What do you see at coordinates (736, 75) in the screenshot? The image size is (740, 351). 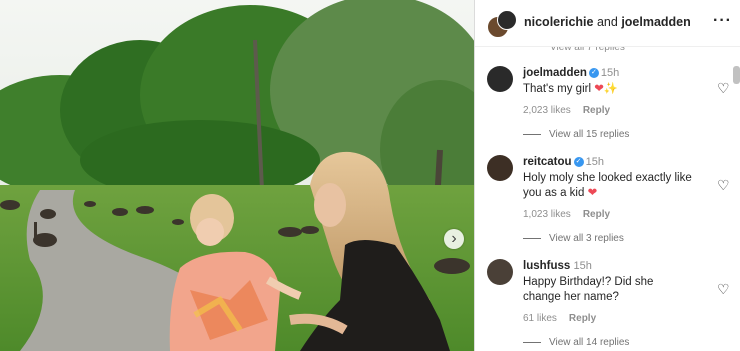 I see `scrollbar` at bounding box center [736, 75].